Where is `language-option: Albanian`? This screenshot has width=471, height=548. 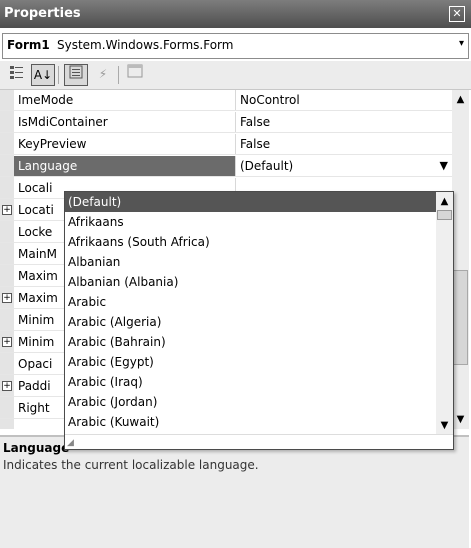
language-option: Albanian is located at coordinates (251, 262).